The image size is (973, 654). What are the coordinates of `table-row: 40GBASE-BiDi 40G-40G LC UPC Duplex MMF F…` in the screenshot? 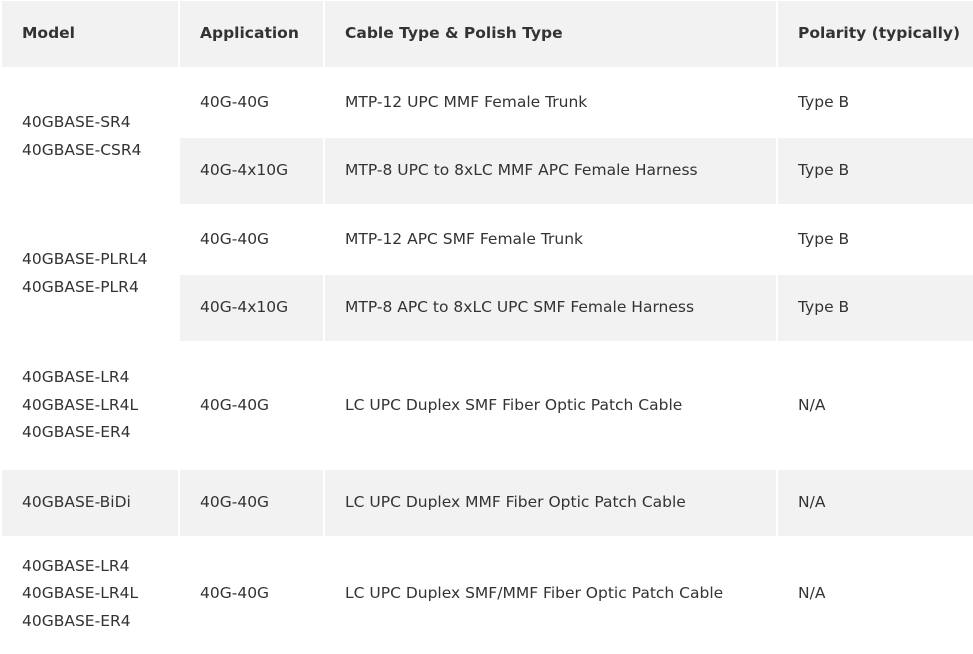 It's located at (487, 503).